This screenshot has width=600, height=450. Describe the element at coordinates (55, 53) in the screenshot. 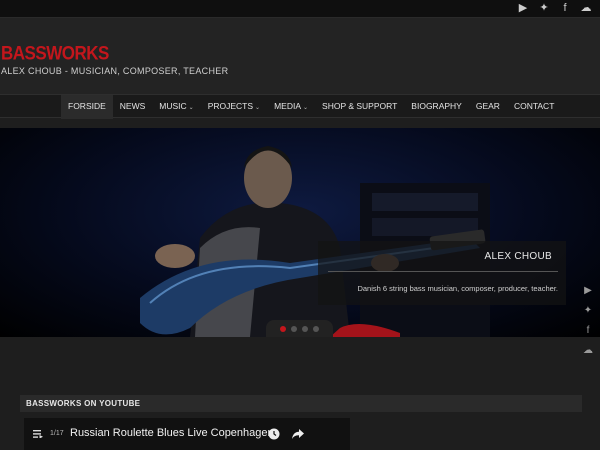

I see `site-title: BASSWORKS` at that location.